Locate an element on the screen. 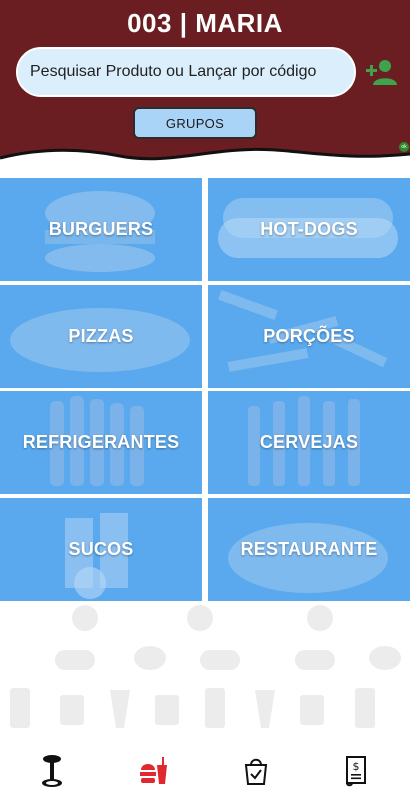  table-stool-icon is located at coordinates (52, 771).